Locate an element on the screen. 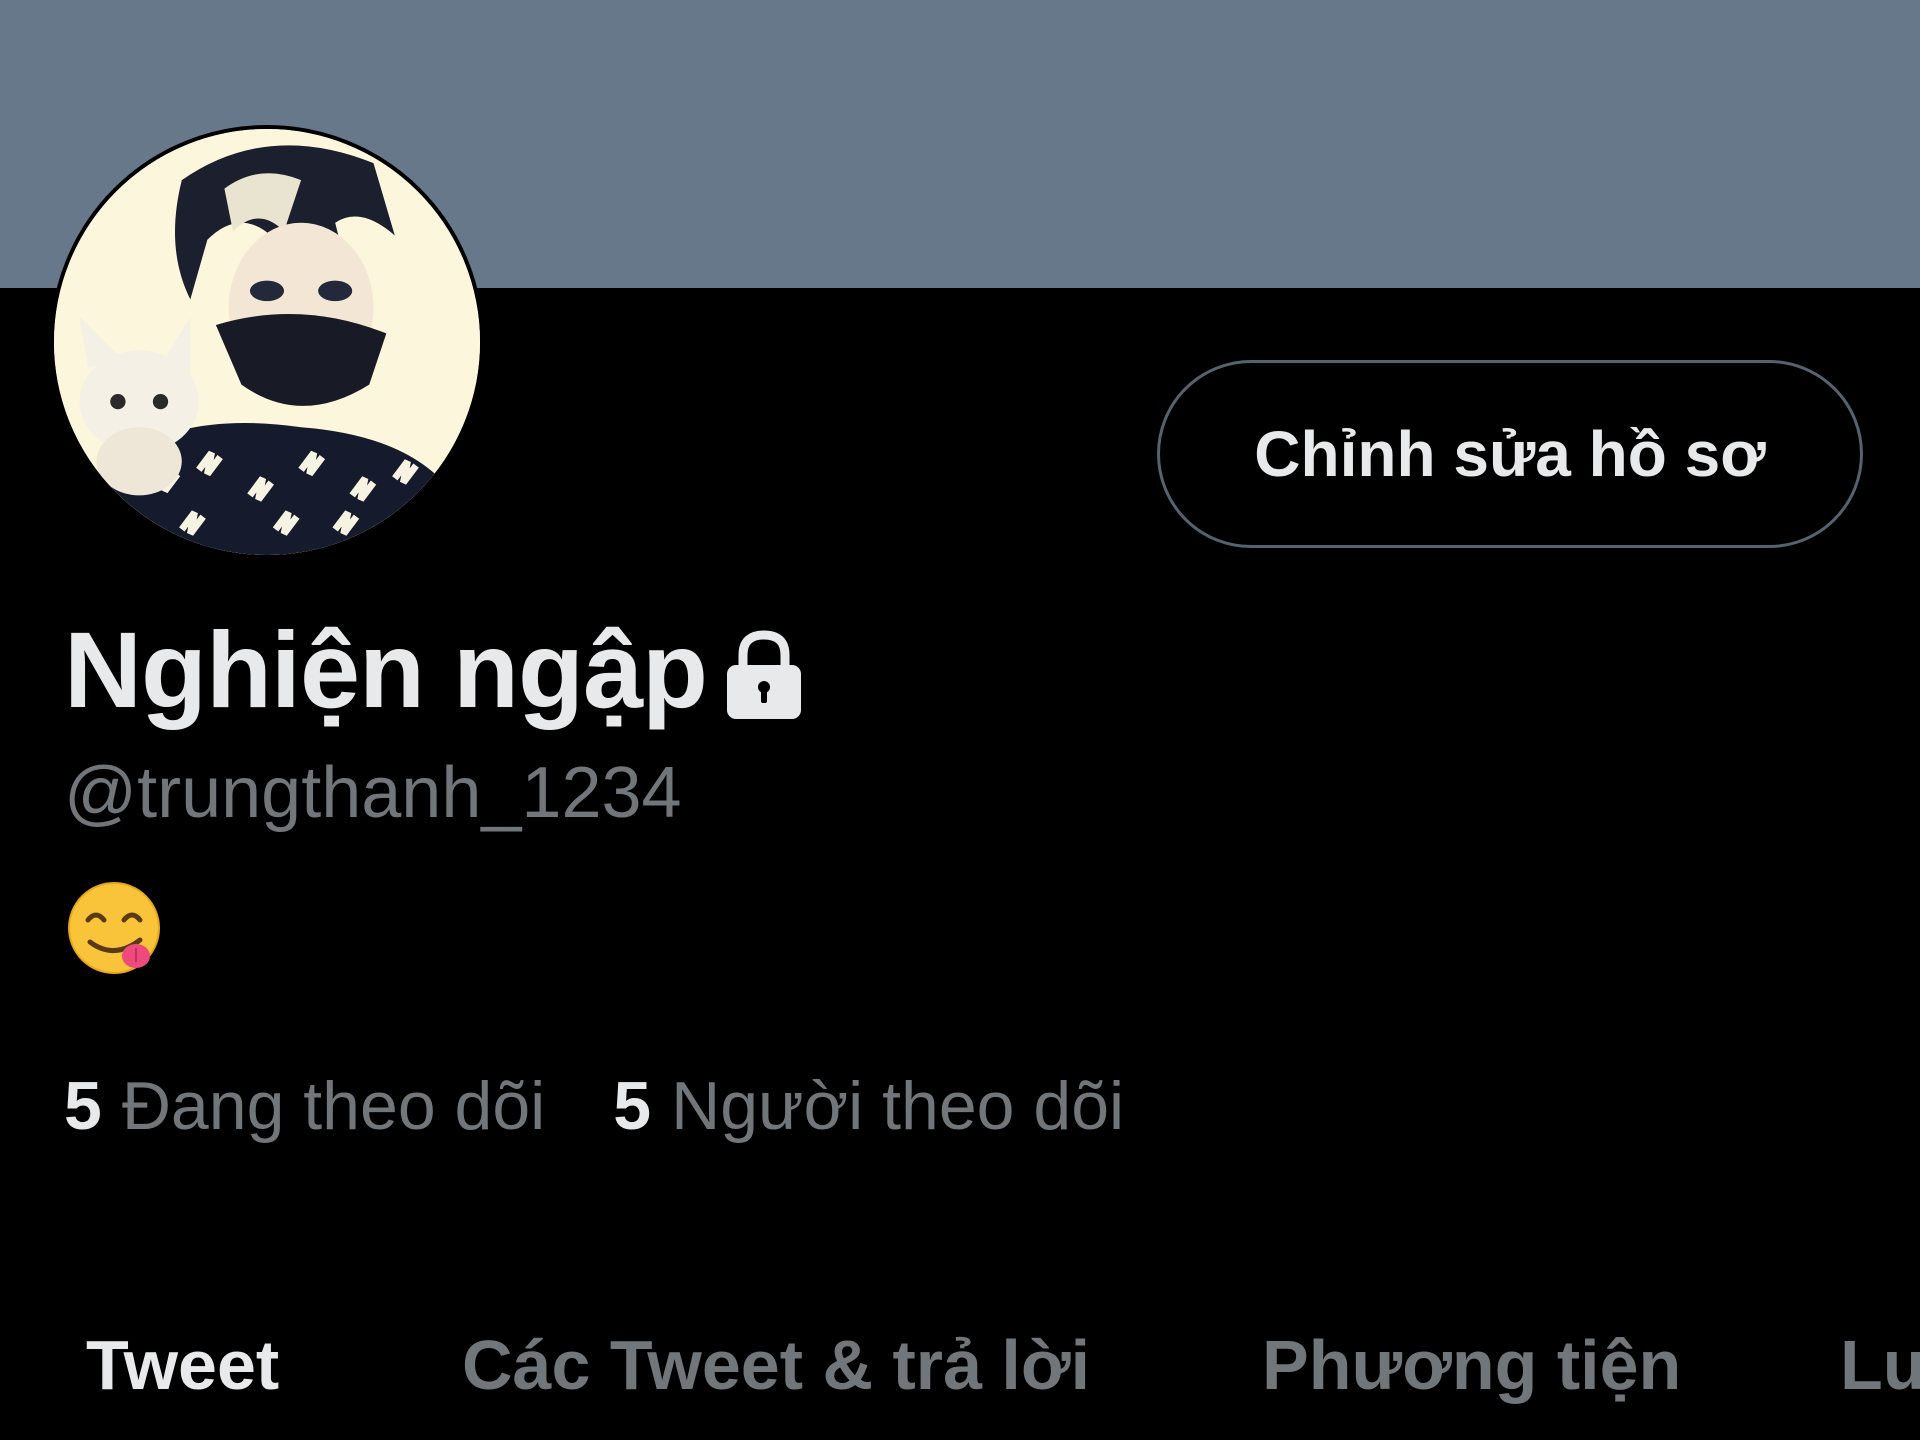  avatar-image is located at coordinates (267, 342).